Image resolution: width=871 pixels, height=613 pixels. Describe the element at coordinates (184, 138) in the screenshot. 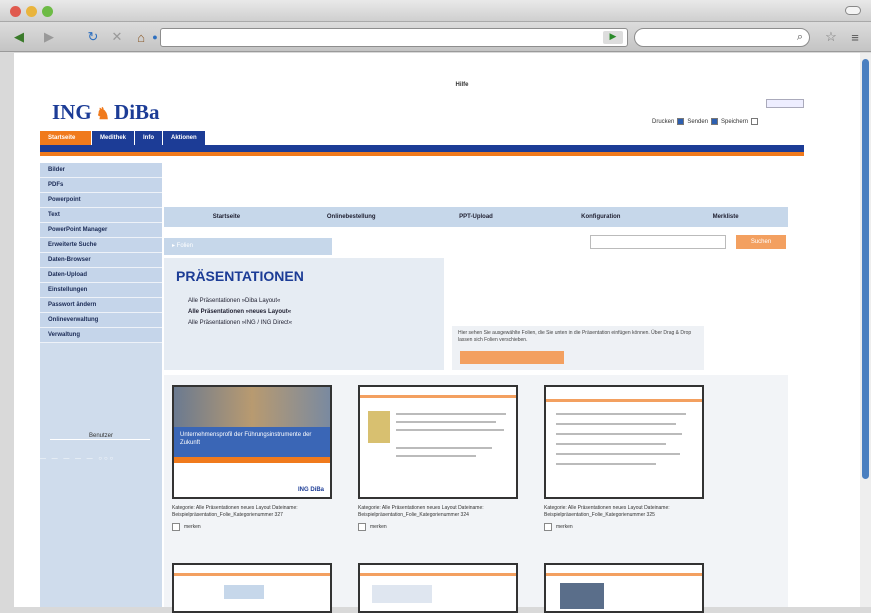

I see `main-nav-item: Aktionen` at that location.